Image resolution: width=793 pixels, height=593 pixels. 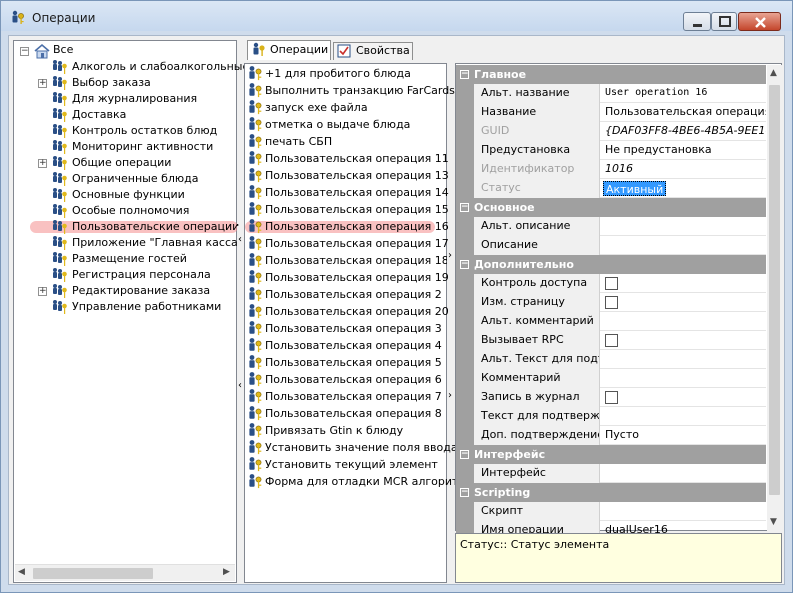 I want to click on tree-item: Регистрация персонала, so click(x=125, y=275).